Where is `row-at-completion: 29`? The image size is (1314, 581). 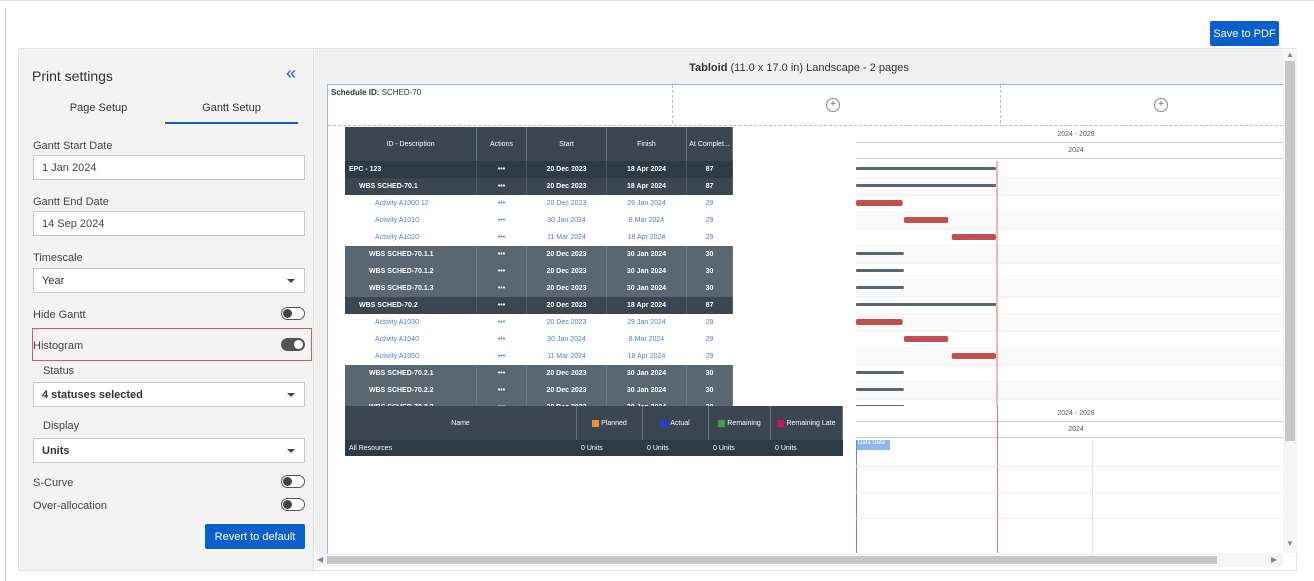
row-at-completion: 29 is located at coordinates (710, 322).